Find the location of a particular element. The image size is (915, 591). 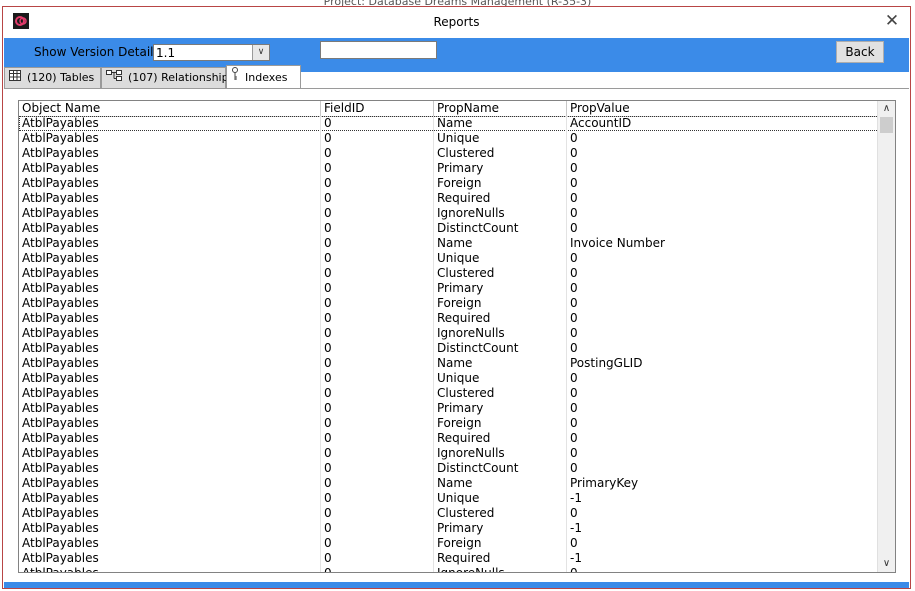

table-row: AtblPayables 0 Name PostingGLID is located at coordinates (449, 363).